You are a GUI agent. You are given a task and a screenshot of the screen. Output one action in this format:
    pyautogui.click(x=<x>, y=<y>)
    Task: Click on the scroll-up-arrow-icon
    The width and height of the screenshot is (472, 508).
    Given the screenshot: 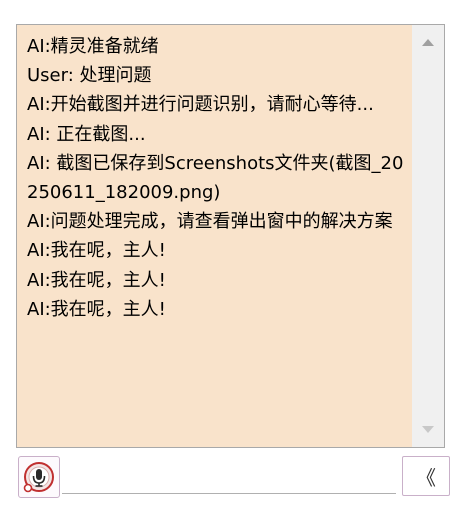 What is the action you would take?
    pyautogui.click(x=428, y=42)
    